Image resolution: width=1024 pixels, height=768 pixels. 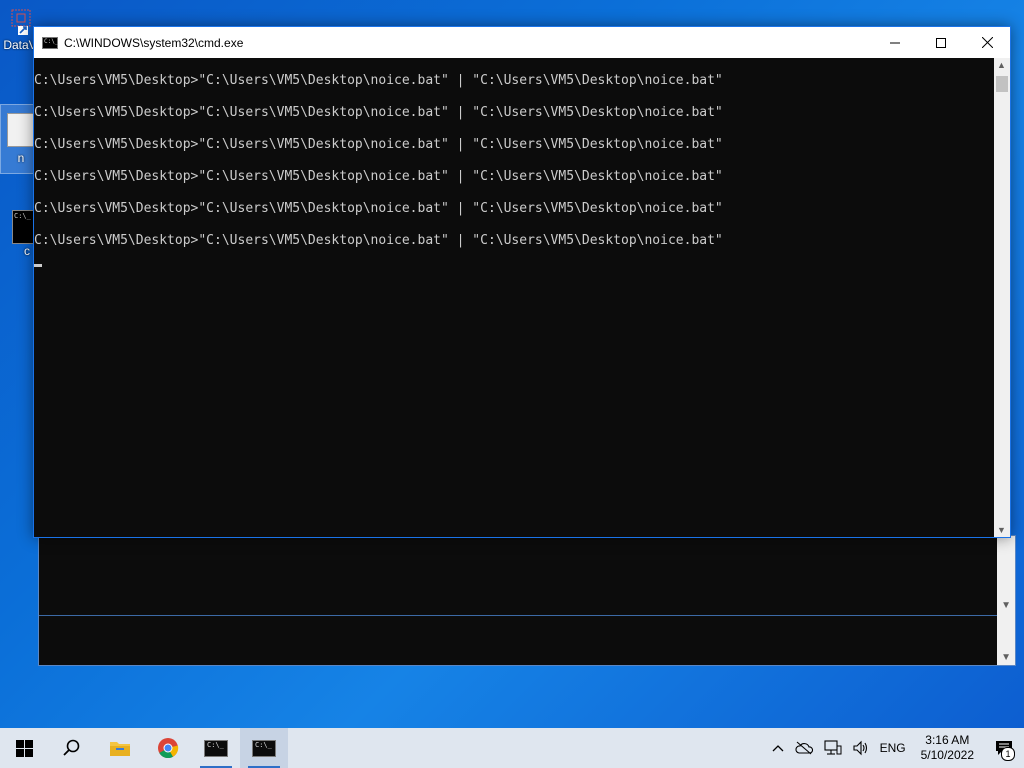 I want to click on maximize-button, so click(x=941, y=42).